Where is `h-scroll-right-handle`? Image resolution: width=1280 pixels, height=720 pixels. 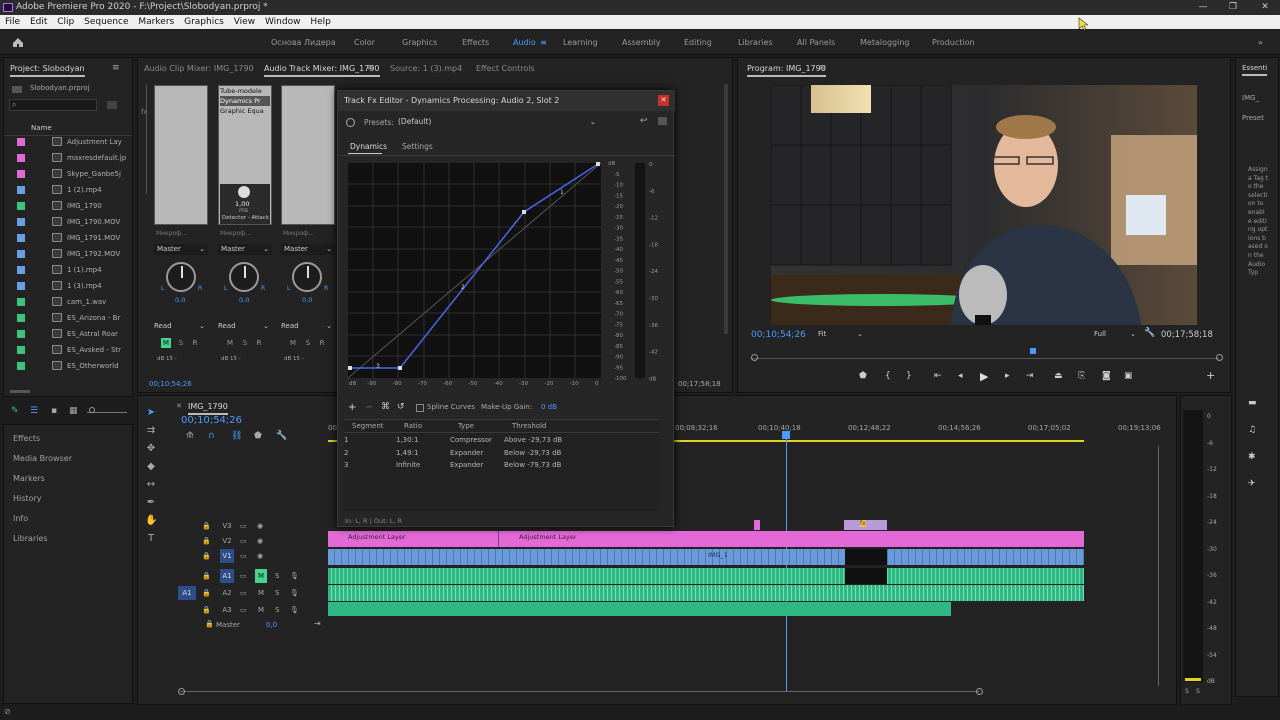
h-scroll-right-handle is located at coordinates (979, 691).